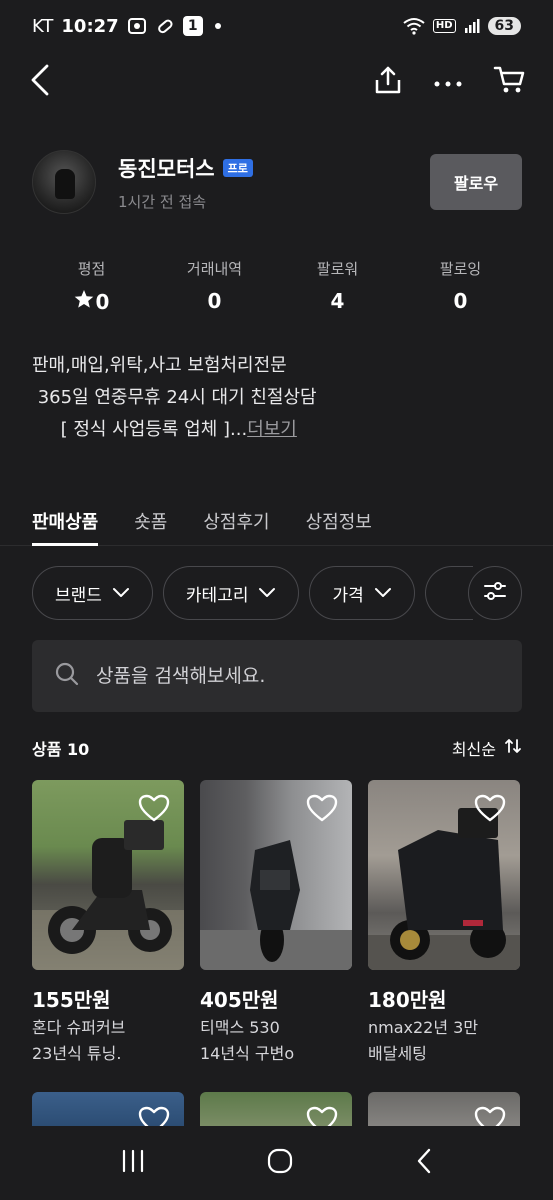 The width and height of the screenshot is (553, 1200). I want to click on product-price: 155만원, so click(71, 1000).